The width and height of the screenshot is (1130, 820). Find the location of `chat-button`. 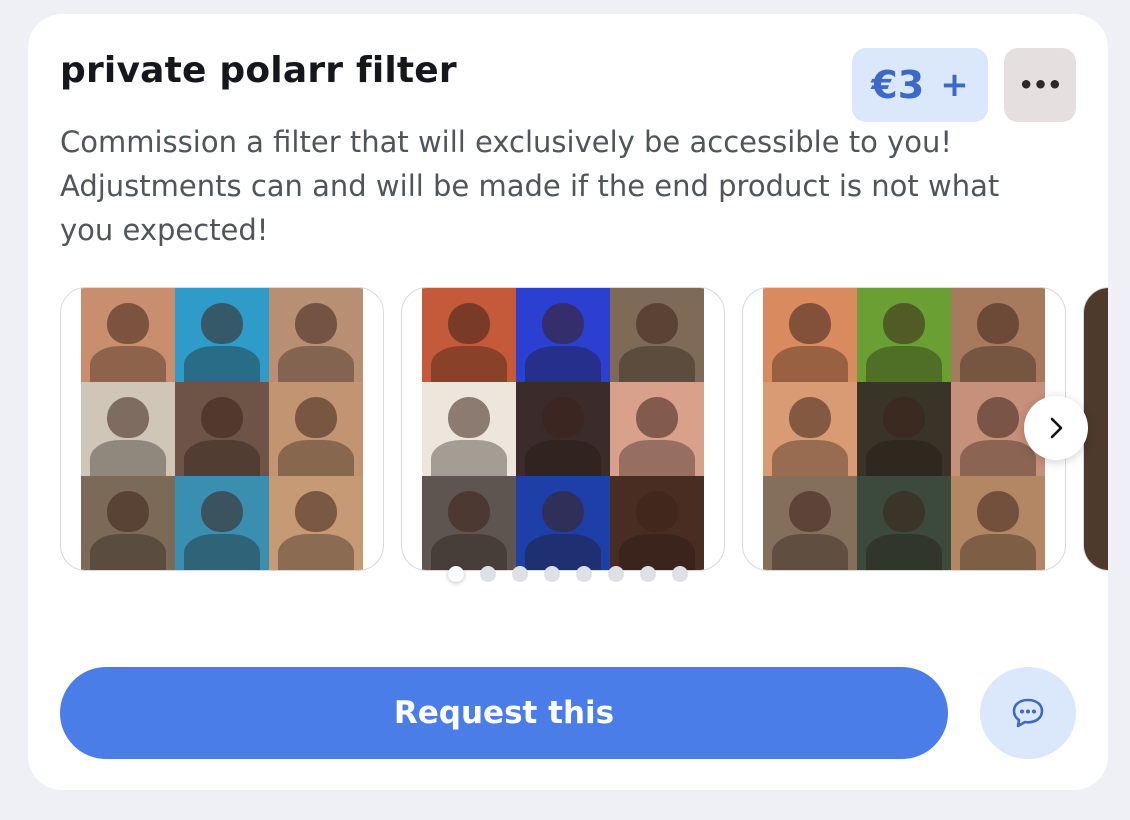

chat-button is located at coordinates (1028, 713).